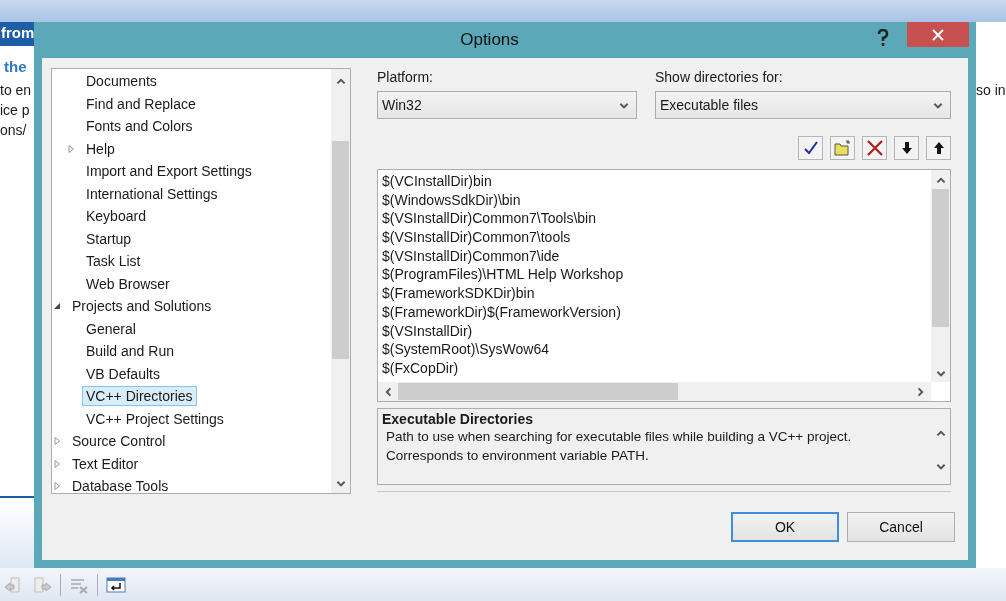 The width and height of the screenshot is (1006, 601). What do you see at coordinates (100, 148) in the screenshot?
I see `tree-item: Help` at bounding box center [100, 148].